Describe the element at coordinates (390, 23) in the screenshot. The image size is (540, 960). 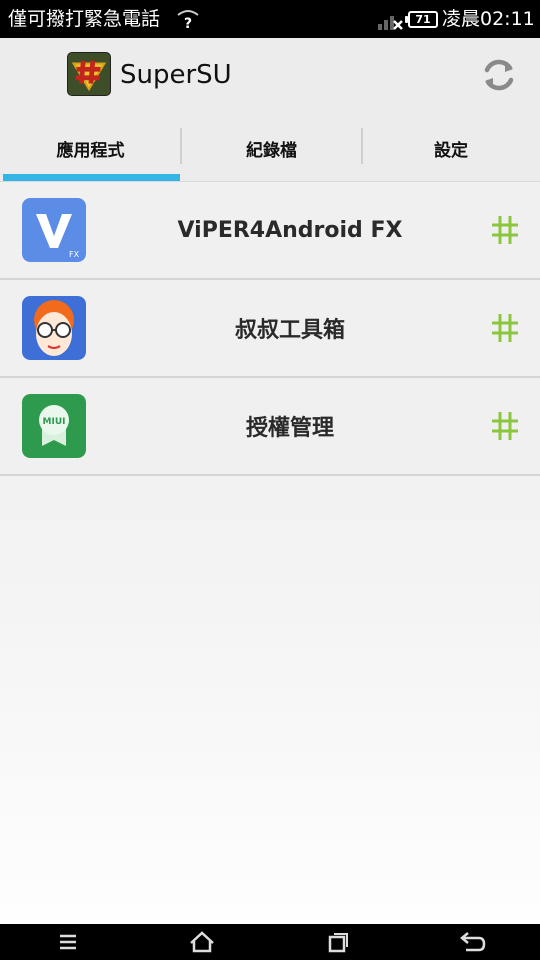
I see `signal-none-icon` at that location.